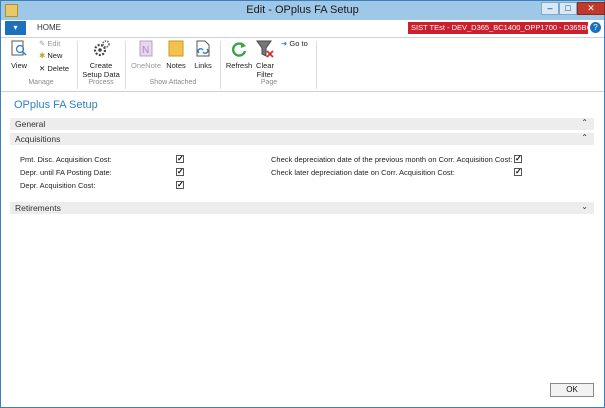 The image size is (605, 408). I want to click on onenote-icon: N, so click(146, 48).